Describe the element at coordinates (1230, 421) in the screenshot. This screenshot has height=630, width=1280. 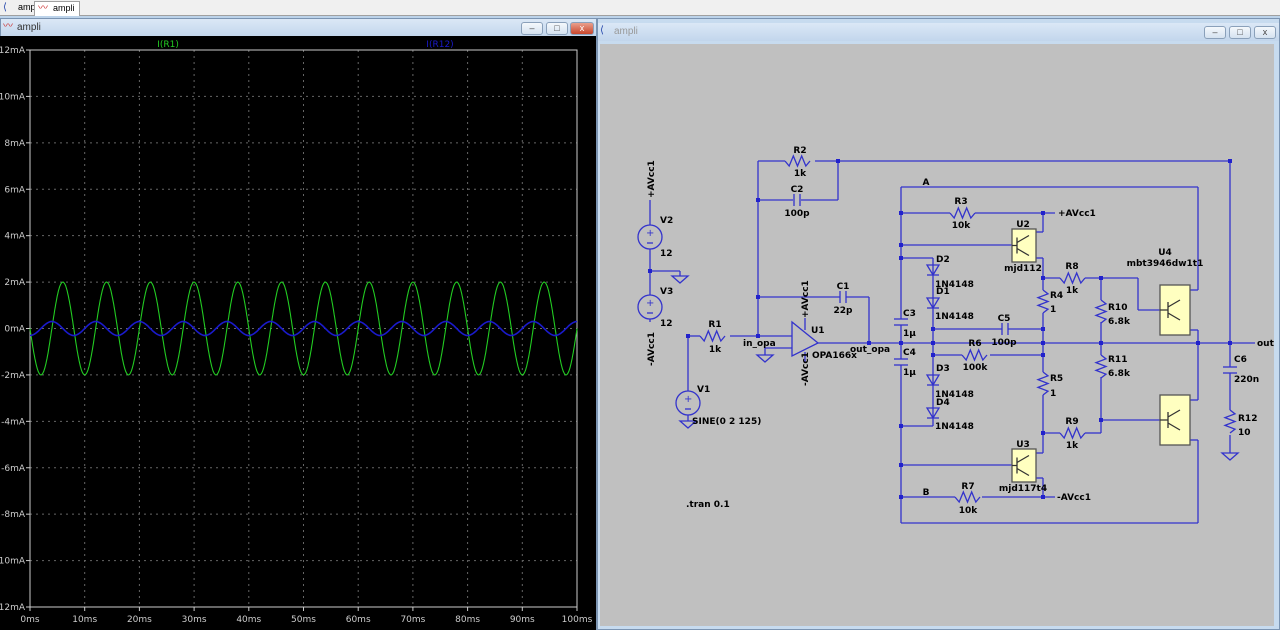
I see `r12-resistor-symbol` at that location.